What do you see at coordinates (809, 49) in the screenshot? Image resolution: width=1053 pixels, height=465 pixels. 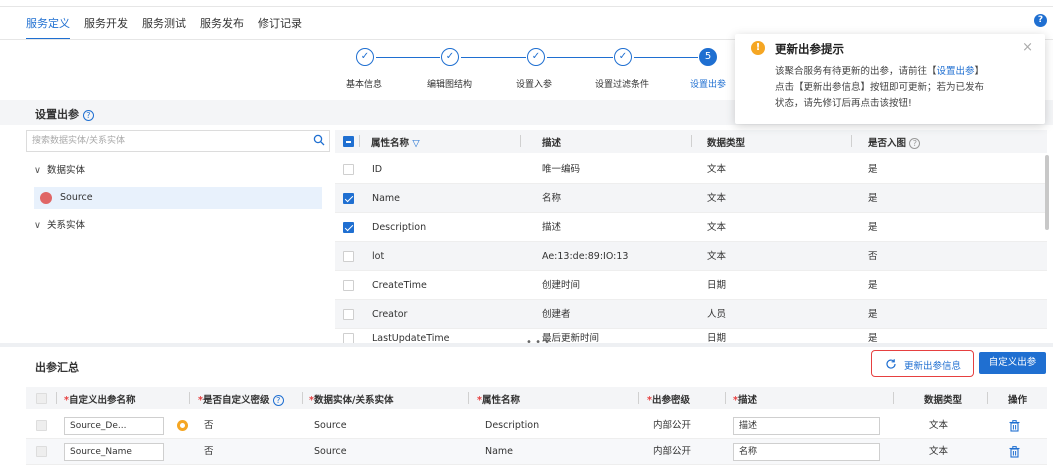 I see `popup-title: 更新出参提示` at bounding box center [809, 49].